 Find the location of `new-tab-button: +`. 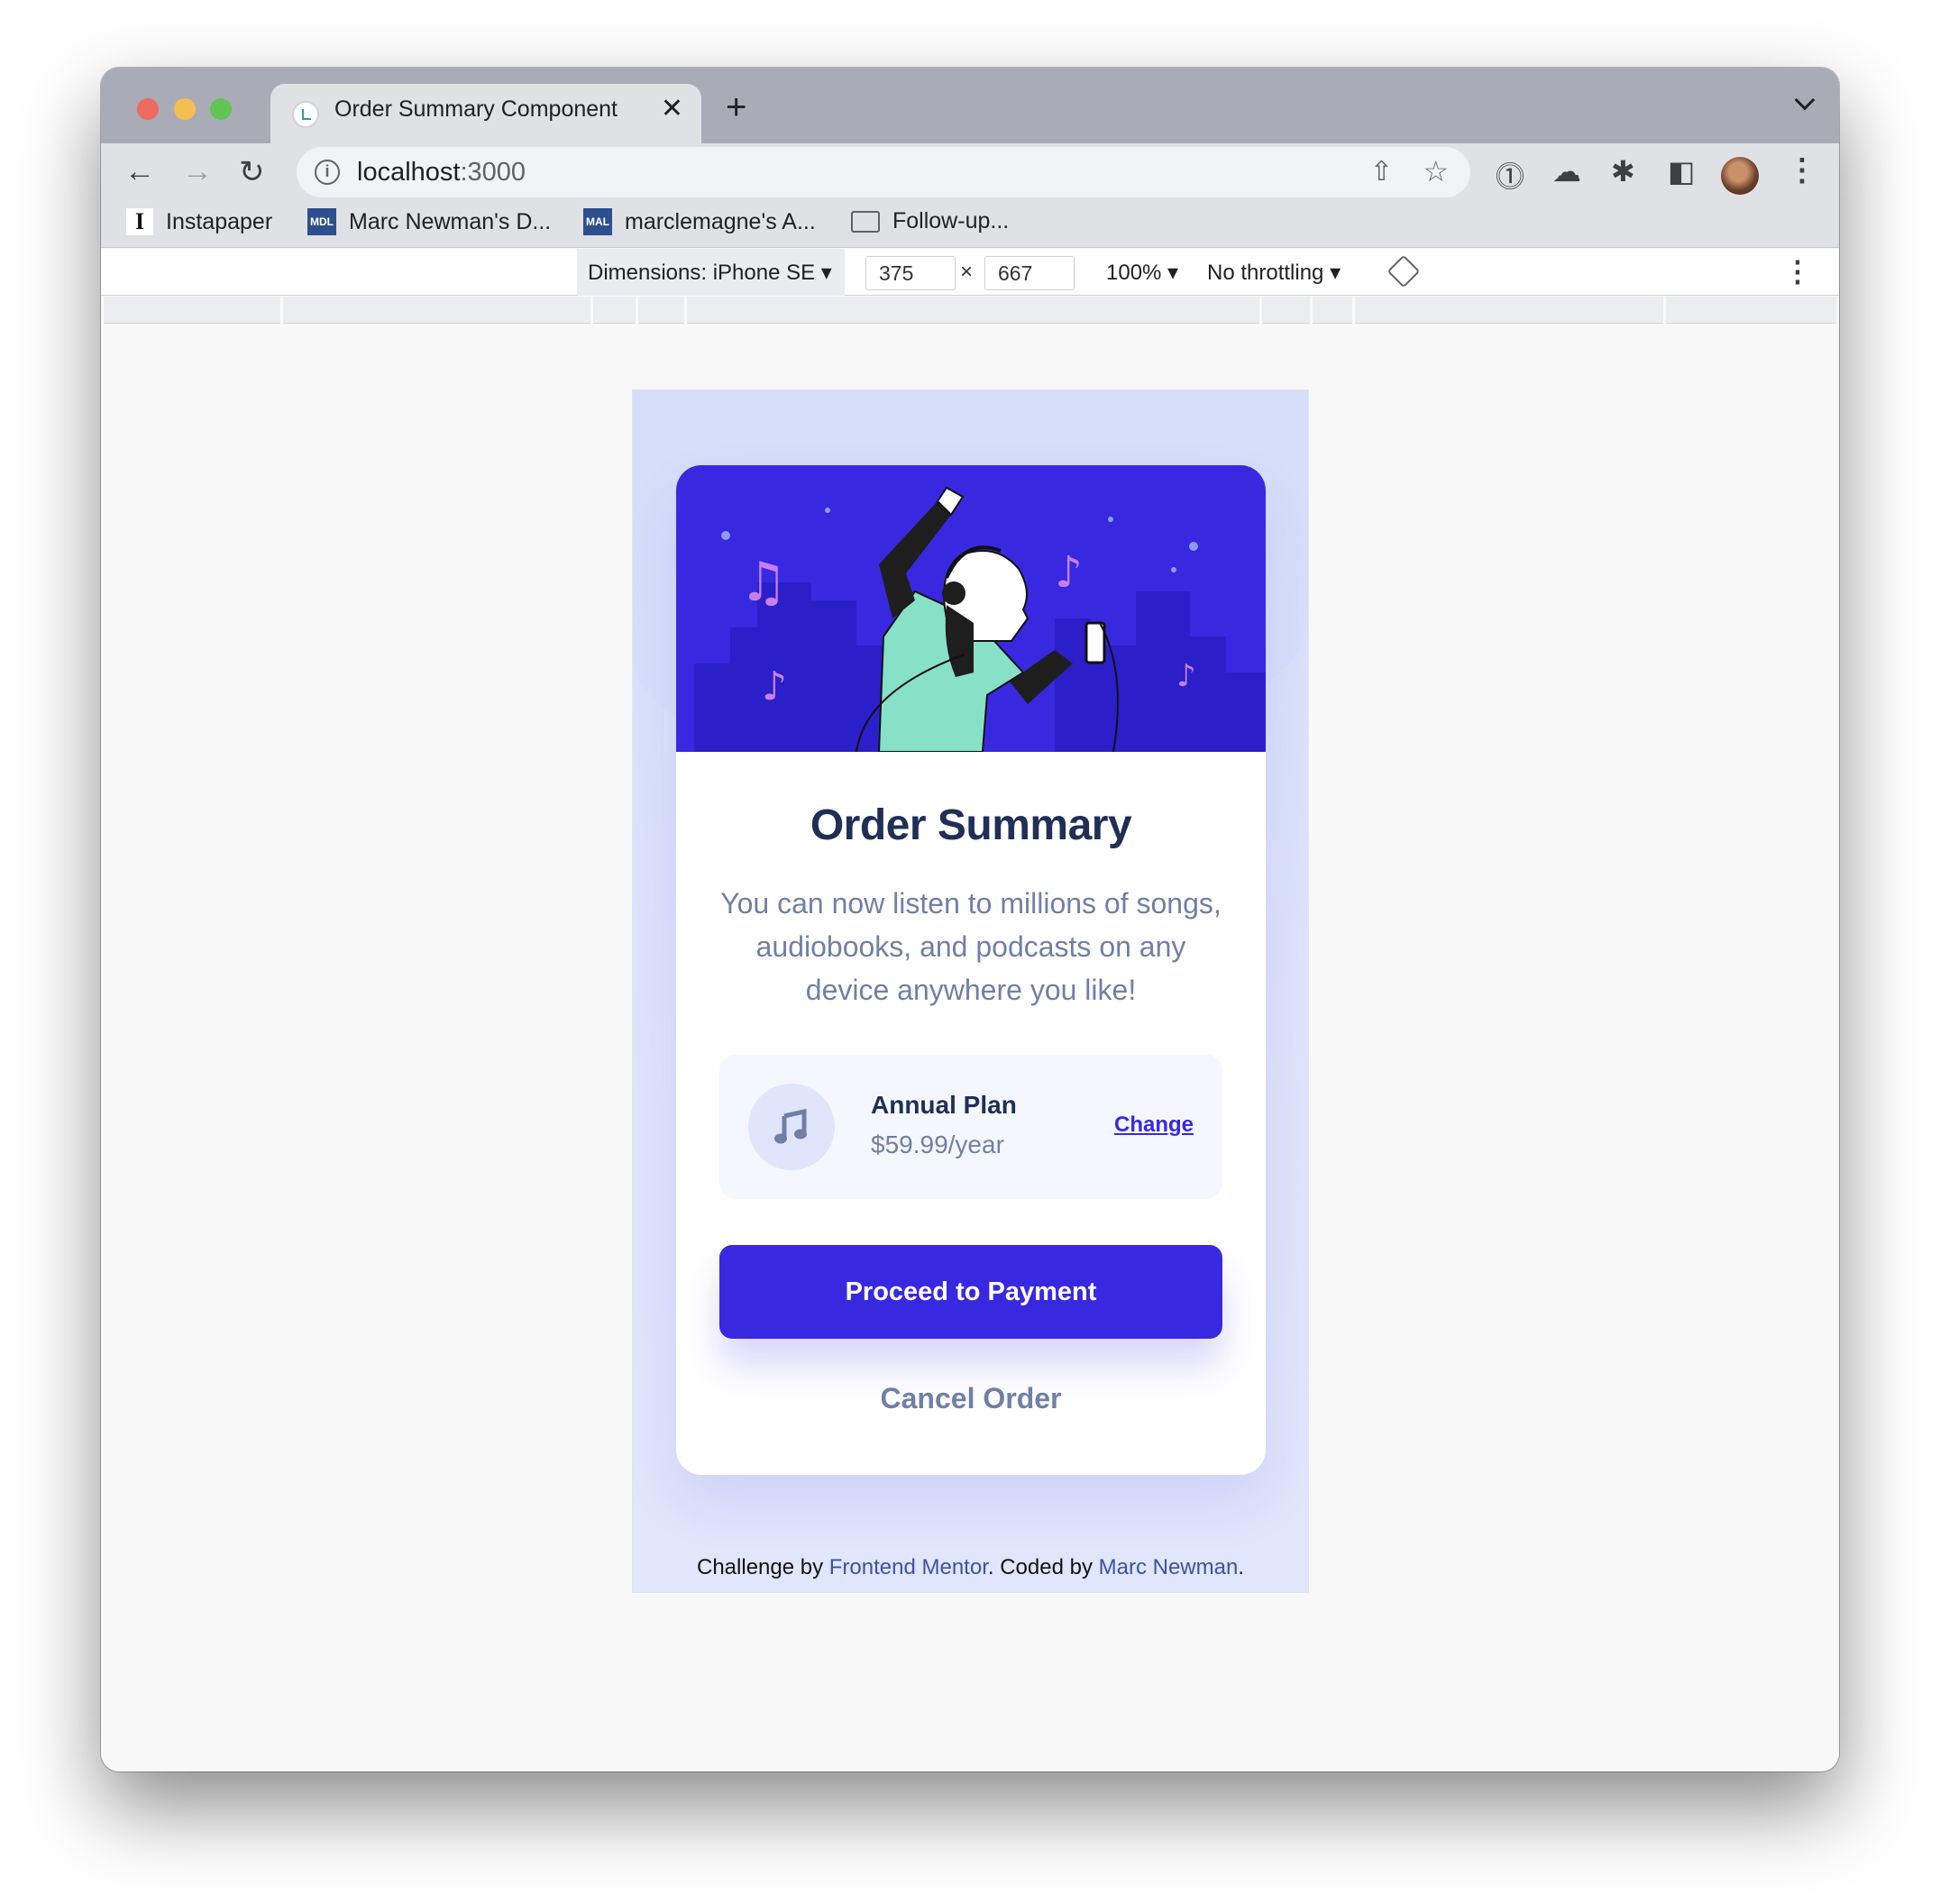

new-tab-button: + is located at coordinates (736, 107).